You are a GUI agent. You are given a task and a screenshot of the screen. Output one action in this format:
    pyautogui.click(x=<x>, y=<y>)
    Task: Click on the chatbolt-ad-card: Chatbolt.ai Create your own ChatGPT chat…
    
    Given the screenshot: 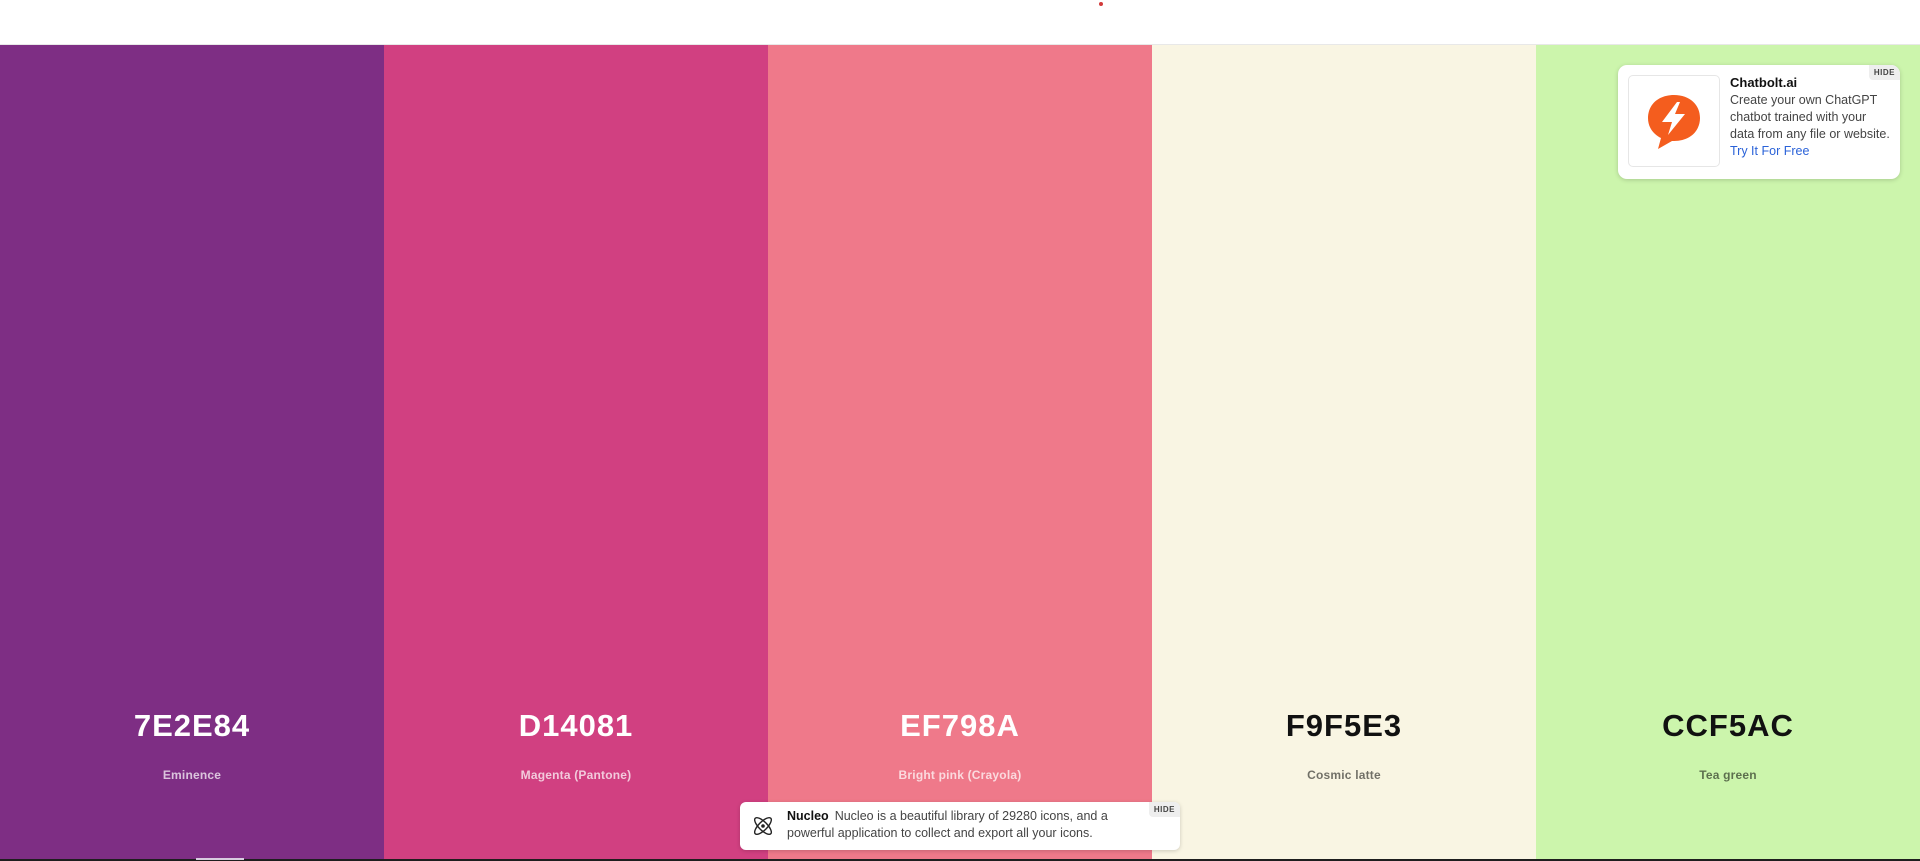 What is the action you would take?
    pyautogui.click(x=1759, y=122)
    